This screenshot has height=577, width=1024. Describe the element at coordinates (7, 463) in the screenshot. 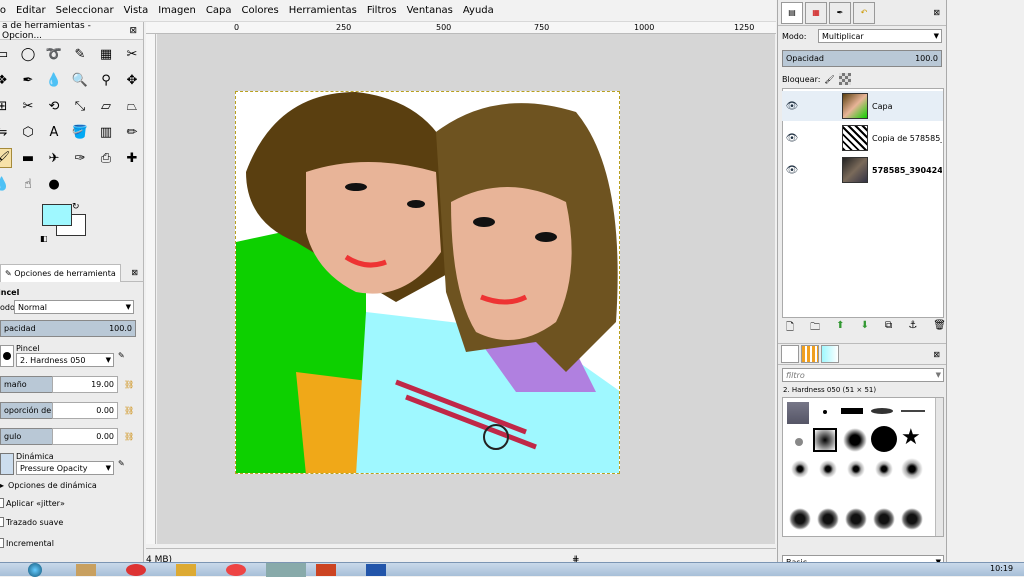

I see `dynamics-preview` at that location.